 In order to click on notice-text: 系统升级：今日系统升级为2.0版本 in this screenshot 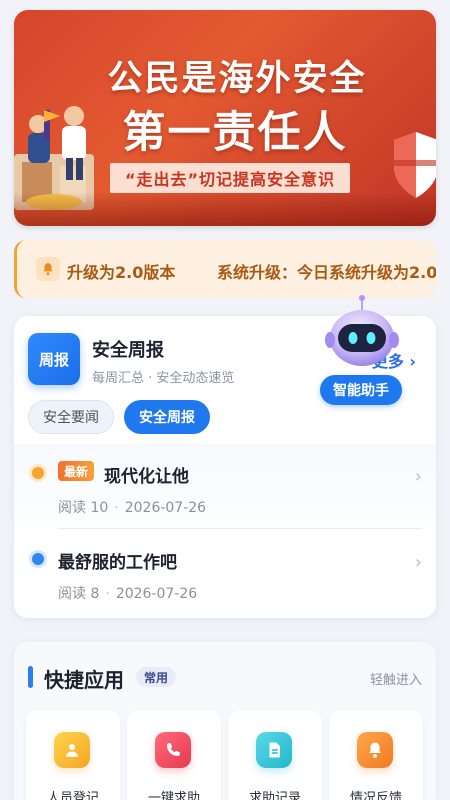, I will do `click(326, 272)`.